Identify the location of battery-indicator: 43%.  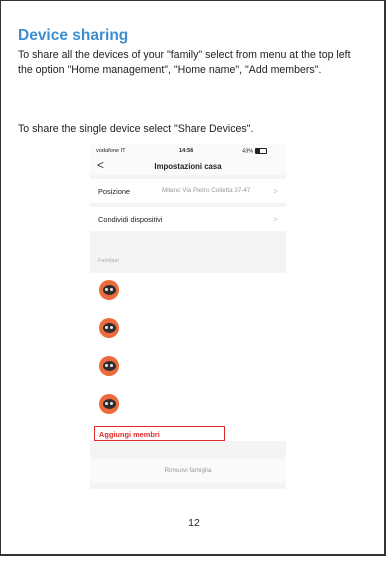
(255, 151).